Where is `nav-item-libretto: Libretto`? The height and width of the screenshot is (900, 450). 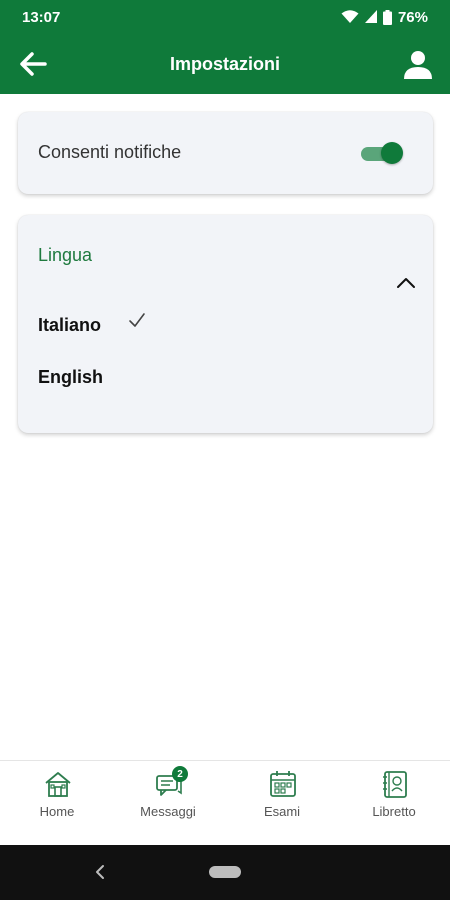 nav-item-libretto: Libretto is located at coordinates (394, 803).